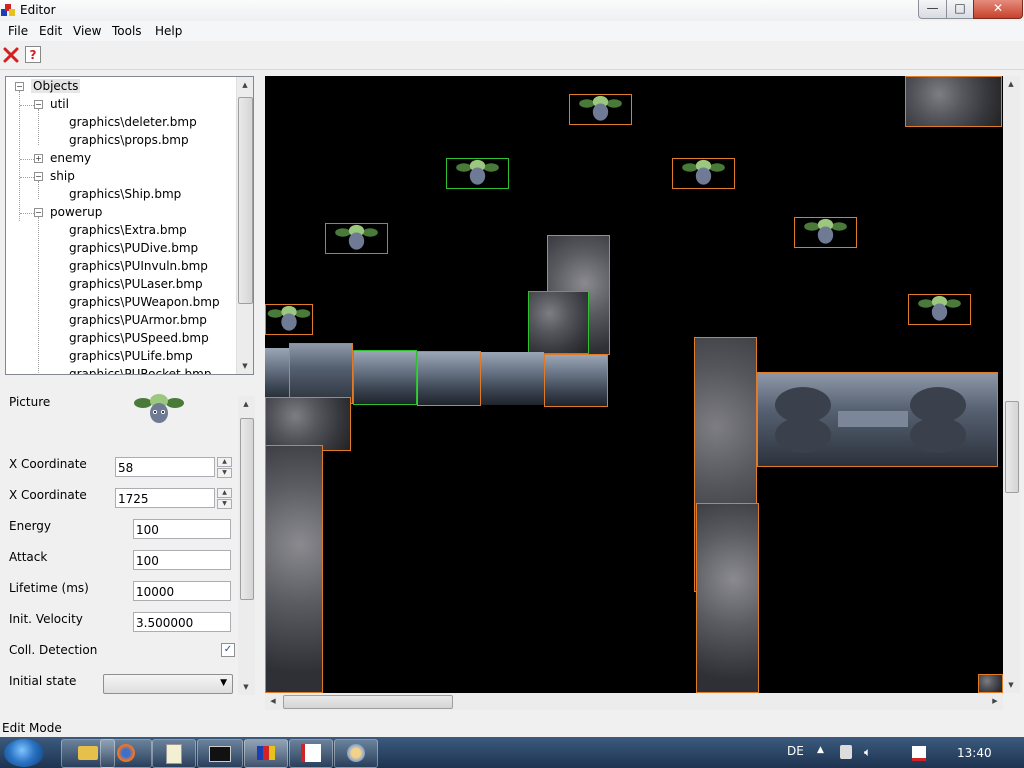 The width and height of the screenshot is (1024, 768). Describe the element at coordinates (220, 753) in the screenshot. I see `console-icon` at that location.